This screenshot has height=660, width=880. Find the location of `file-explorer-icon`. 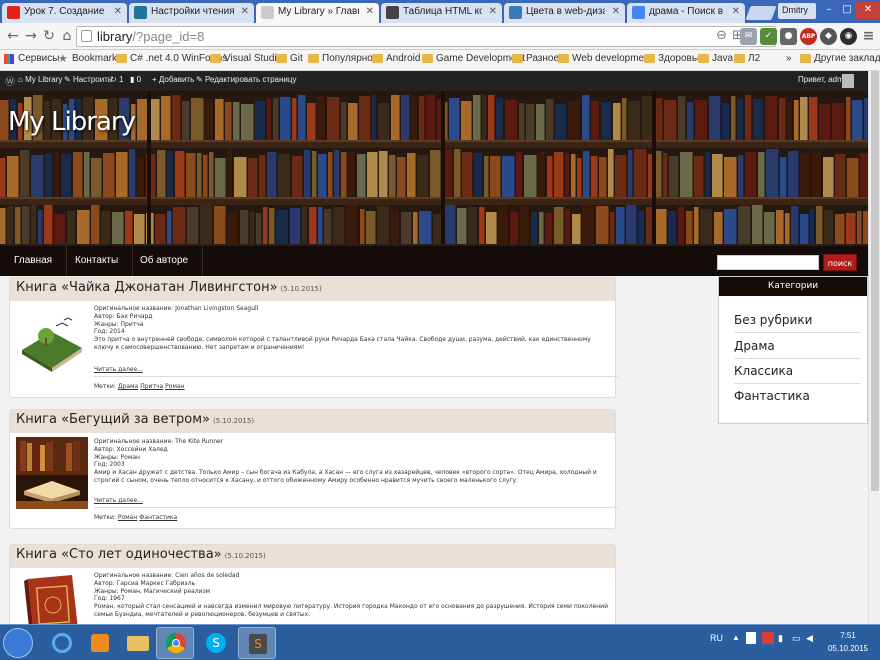

file-explorer-icon is located at coordinates (137, 643).